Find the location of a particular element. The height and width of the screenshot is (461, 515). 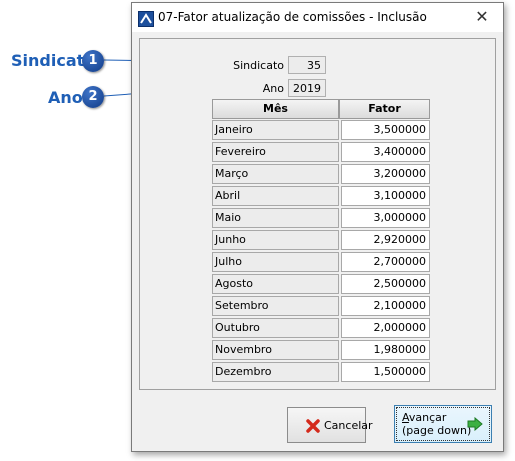

app-icon is located at coordinates (146, 19).